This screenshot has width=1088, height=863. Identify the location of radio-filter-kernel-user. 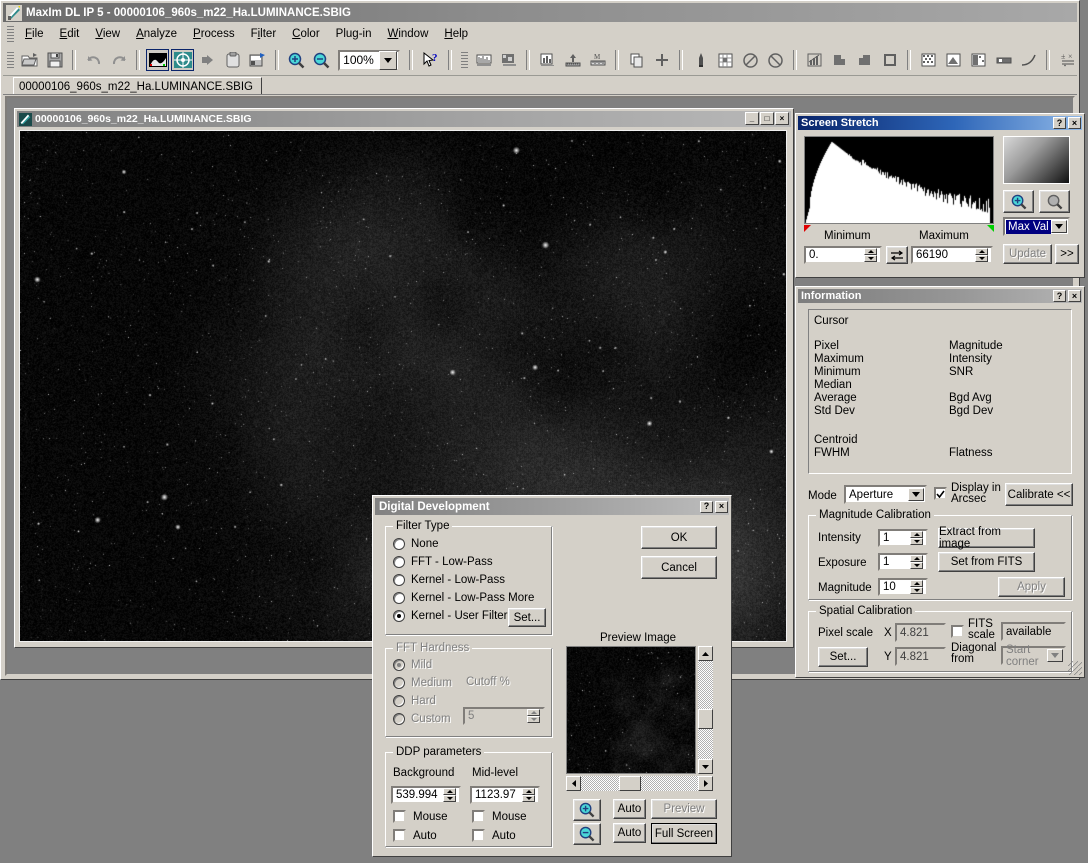
(399, 616).